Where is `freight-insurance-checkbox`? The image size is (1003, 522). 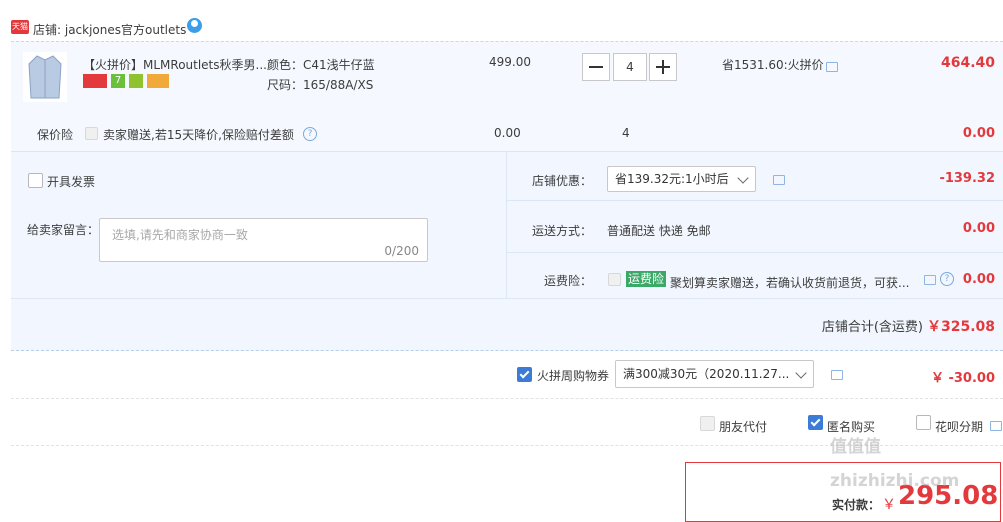
freight-insurance-checkbox is located at coordinates (614, 279).